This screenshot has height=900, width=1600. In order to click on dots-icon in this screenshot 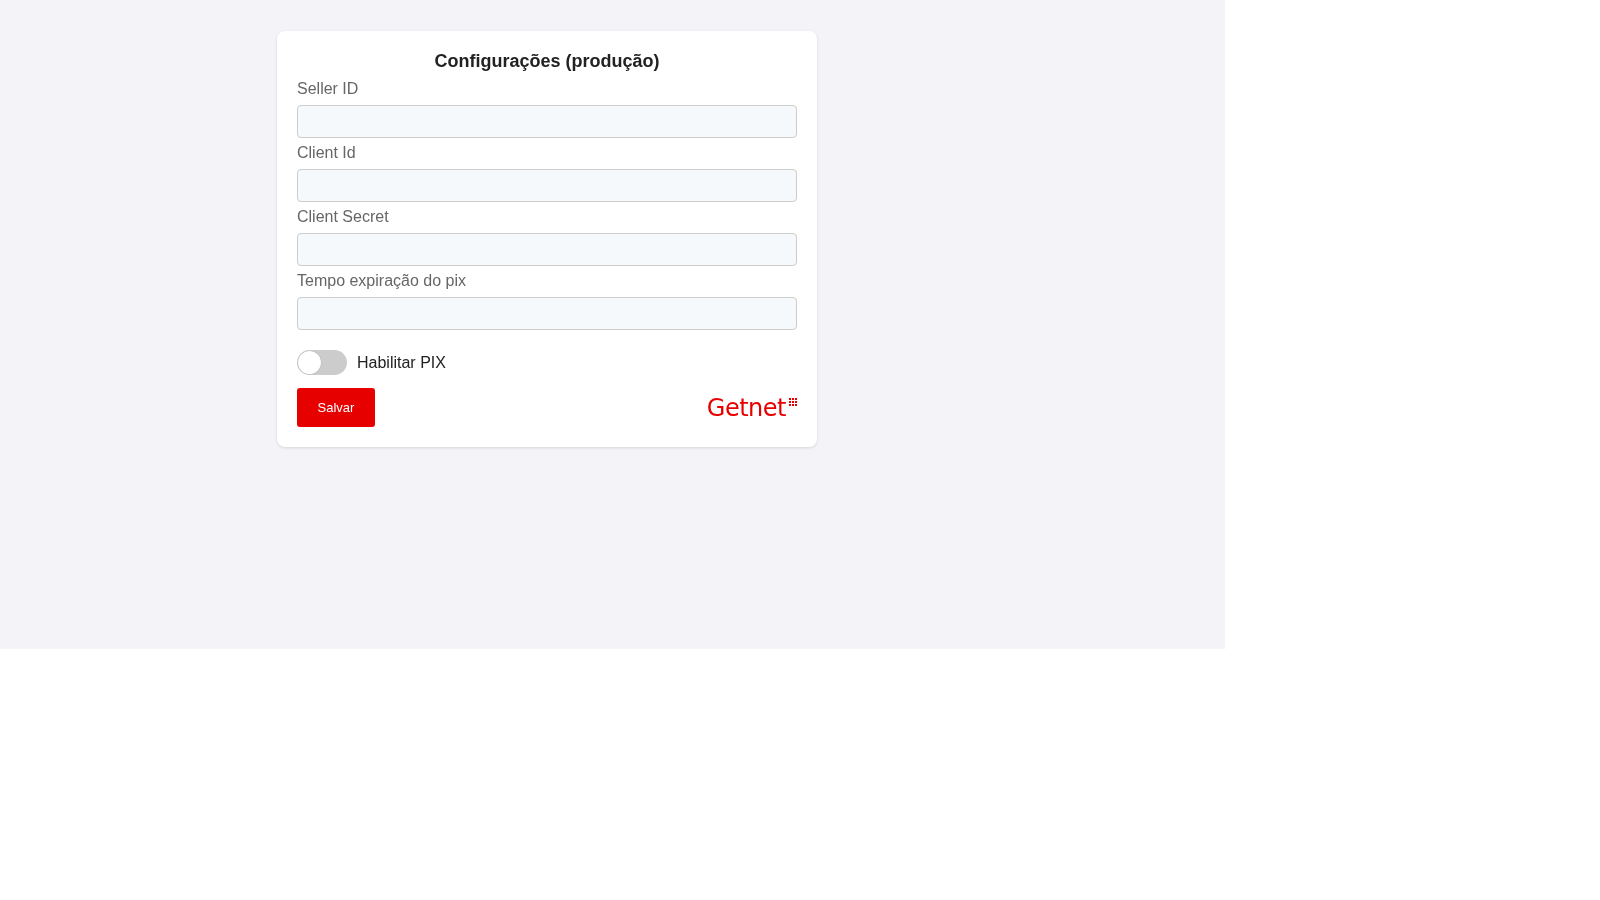, I will do `click(793, 401)`.